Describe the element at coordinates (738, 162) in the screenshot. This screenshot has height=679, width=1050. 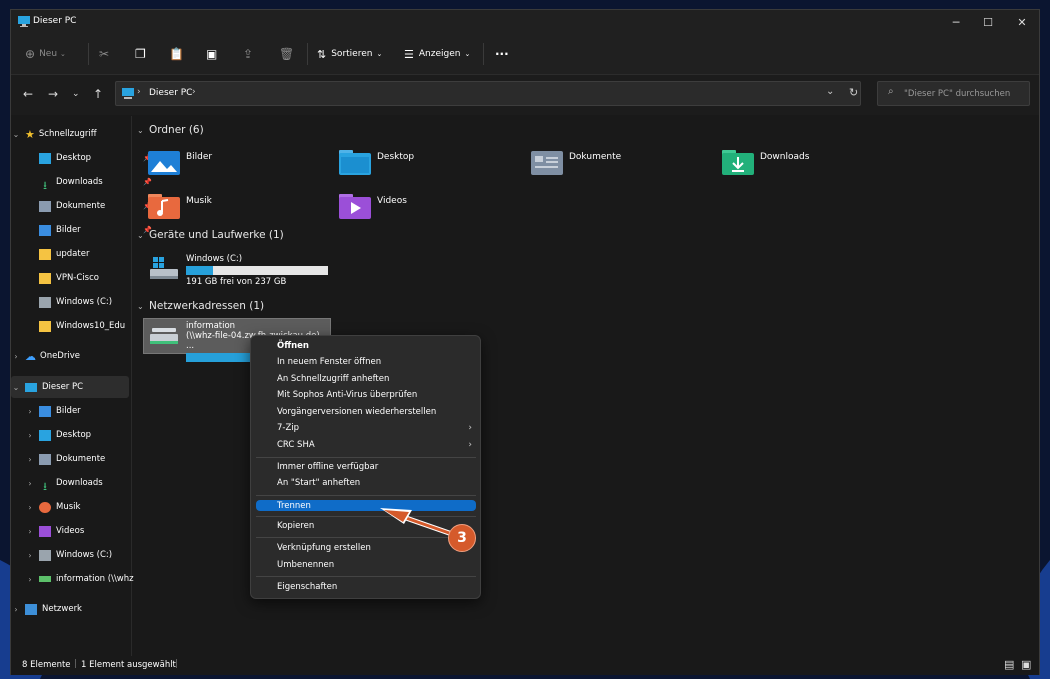
I see `downloads-folder-icon` at that location.